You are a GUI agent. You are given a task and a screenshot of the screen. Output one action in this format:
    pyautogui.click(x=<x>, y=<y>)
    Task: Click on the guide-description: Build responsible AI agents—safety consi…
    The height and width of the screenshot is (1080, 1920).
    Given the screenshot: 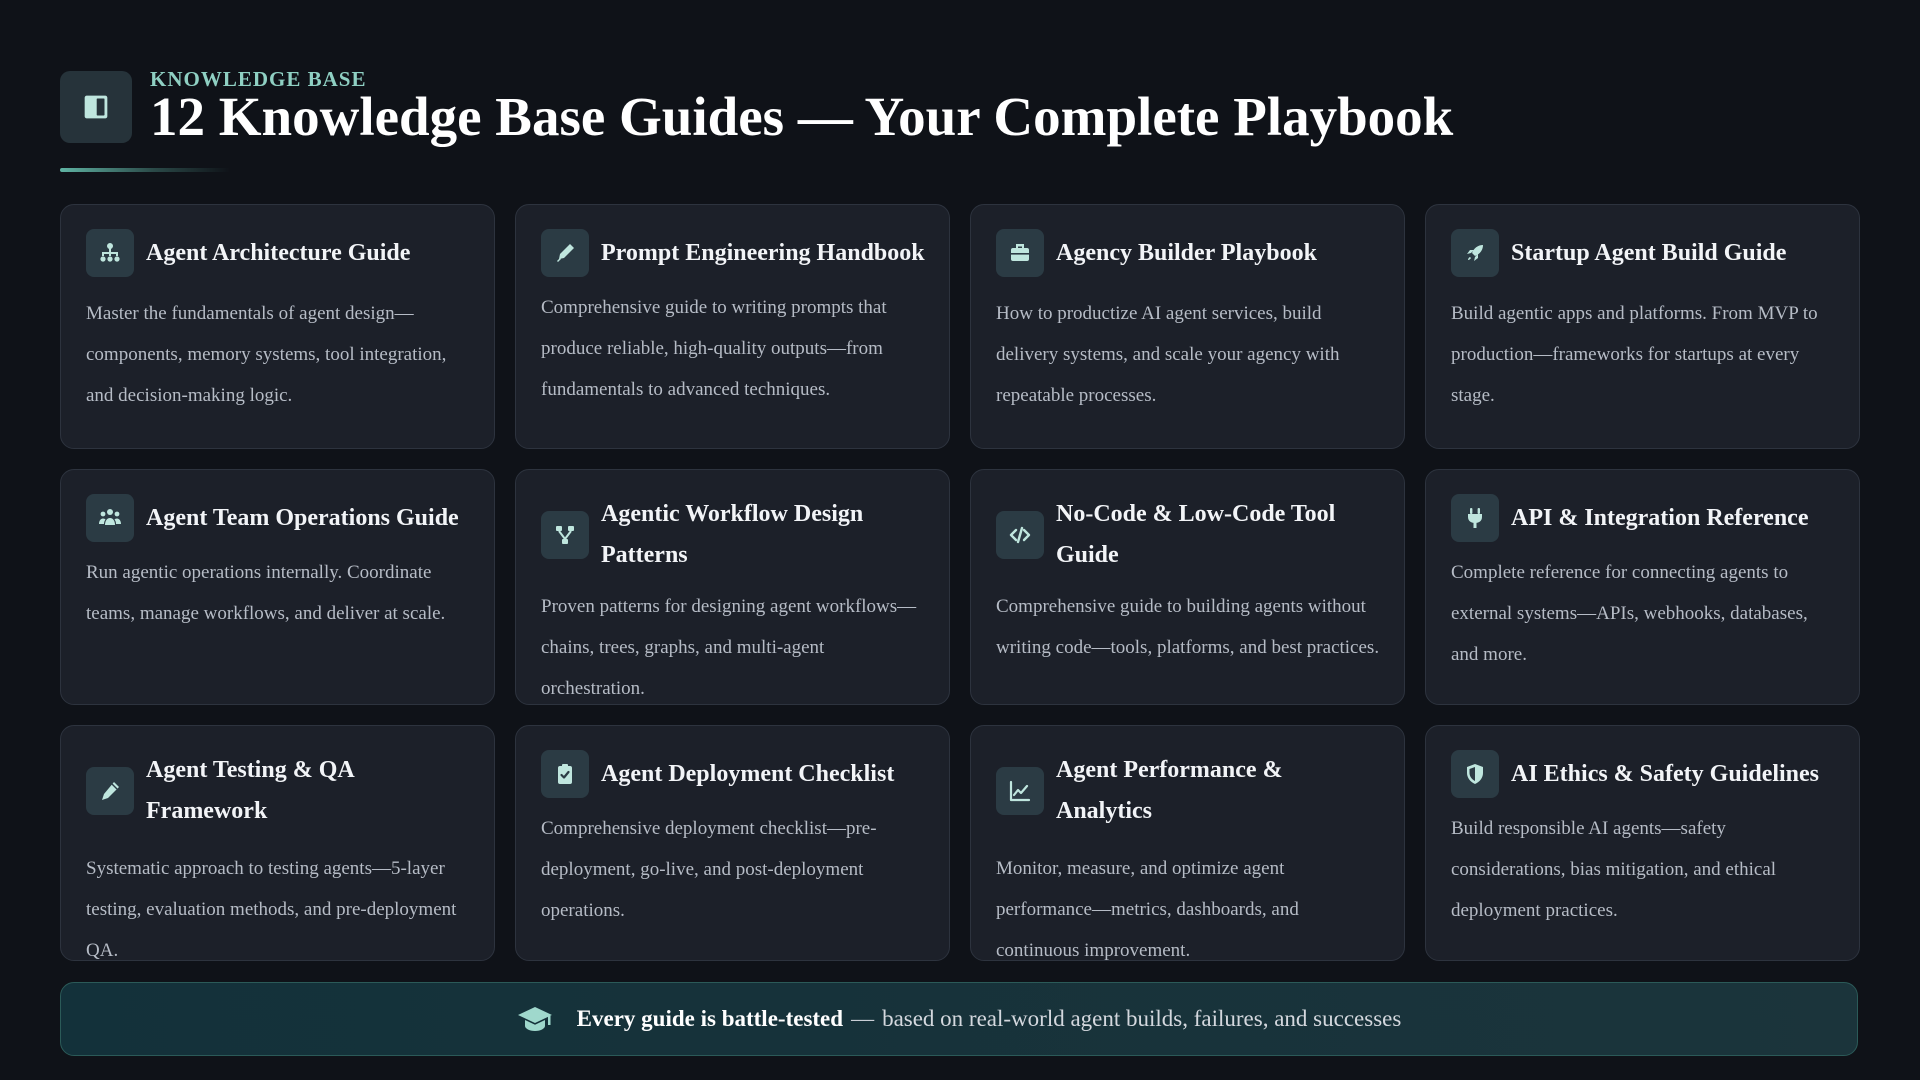 What is the action you would take?
    pyautogui.click(x=1614, y=869)
    